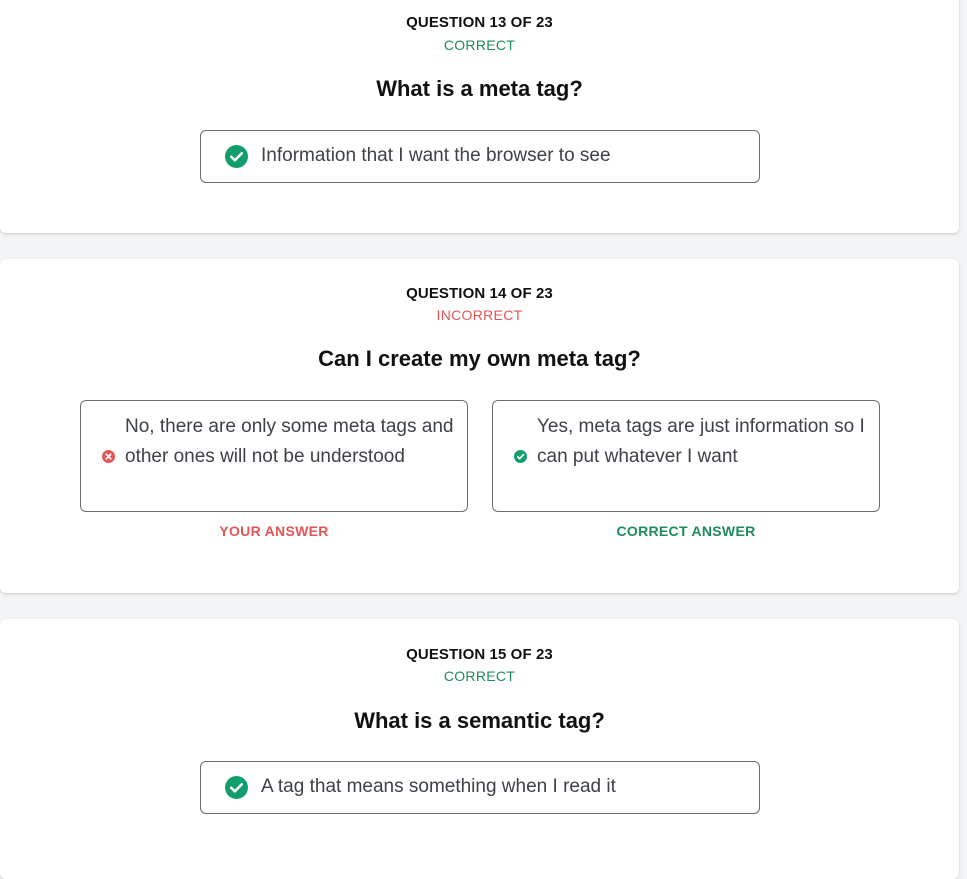  What do you see at coordinates (479, 315) in the screenshot?
I see `question-status-incorrect: INCORRECT` at bounding box center [479, 315].